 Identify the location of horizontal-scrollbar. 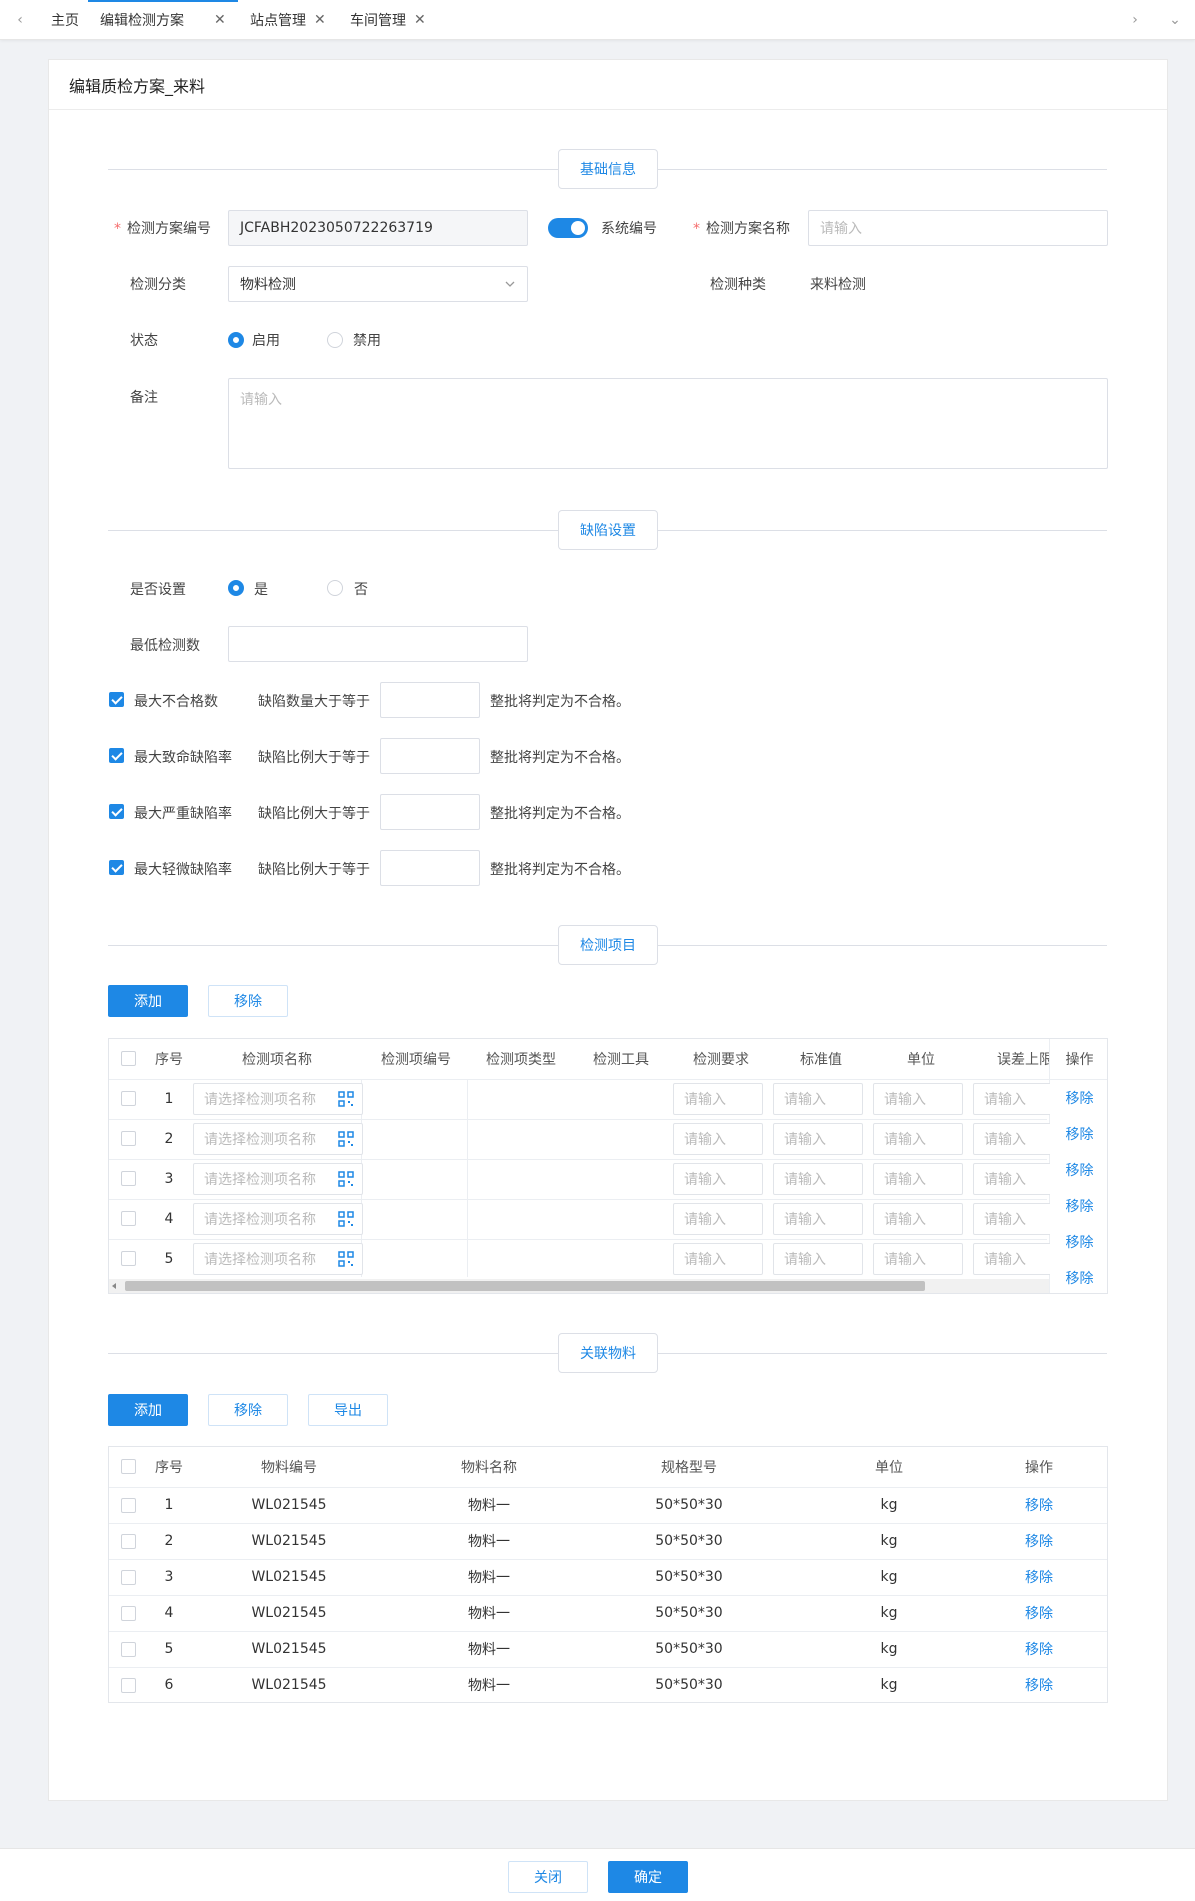
(579, 1286).